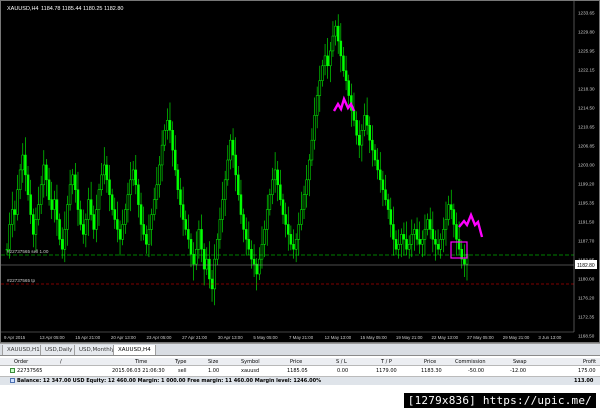  I want to click on footer: [1279x836] https://upic.me/, so click(300, 400).